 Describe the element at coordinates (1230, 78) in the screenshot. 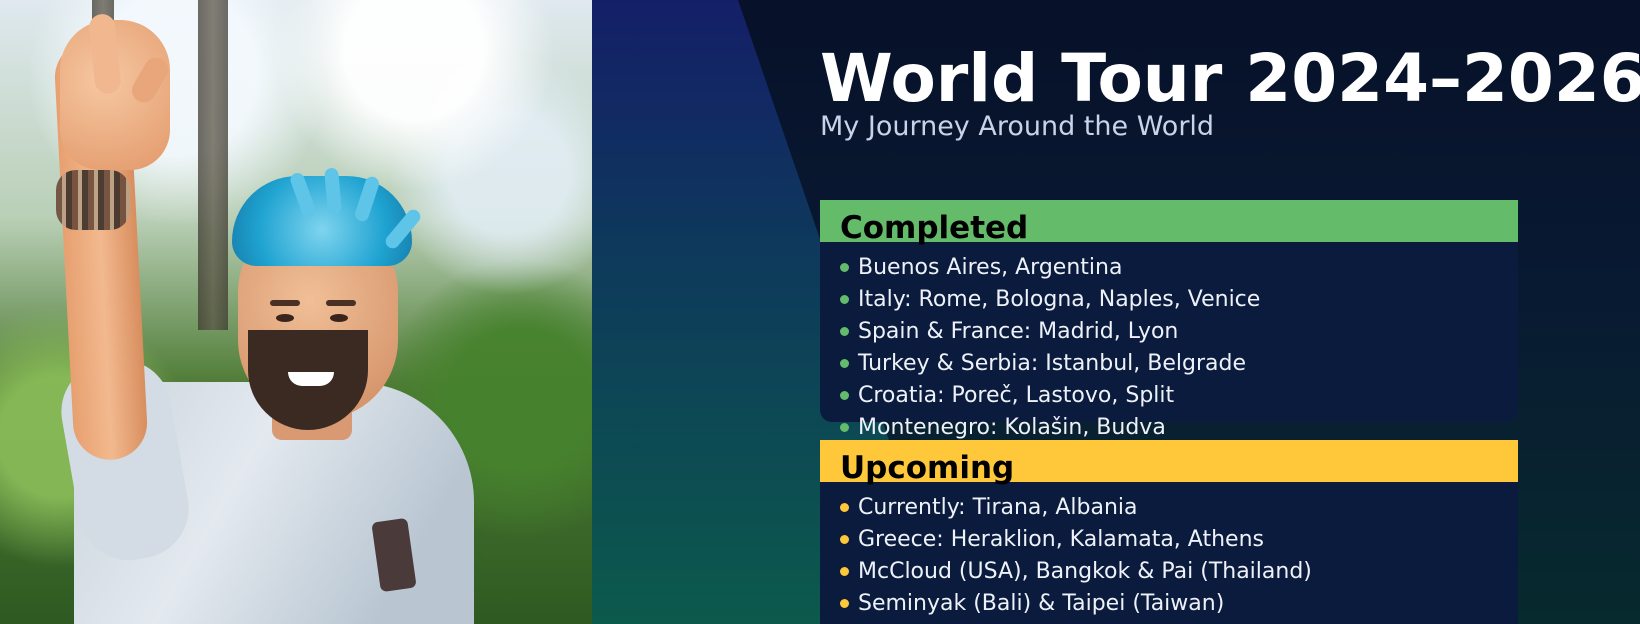

I see `page-title: World Tour 2024–2026` at that location.